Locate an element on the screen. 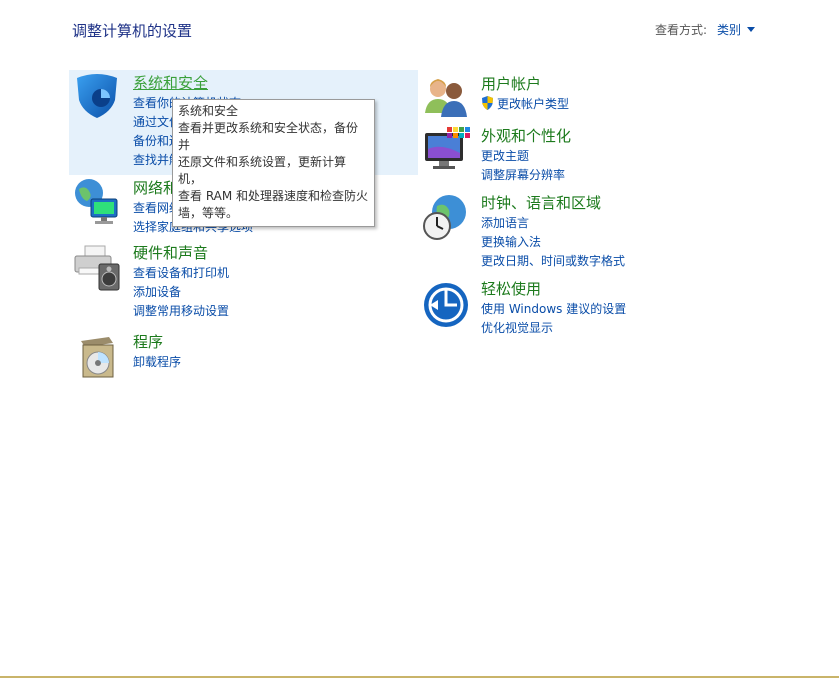 The height and width of the screenshot is (678, 839). link-change-input-method: 更换输入法 is located at coordinates (553, 242).